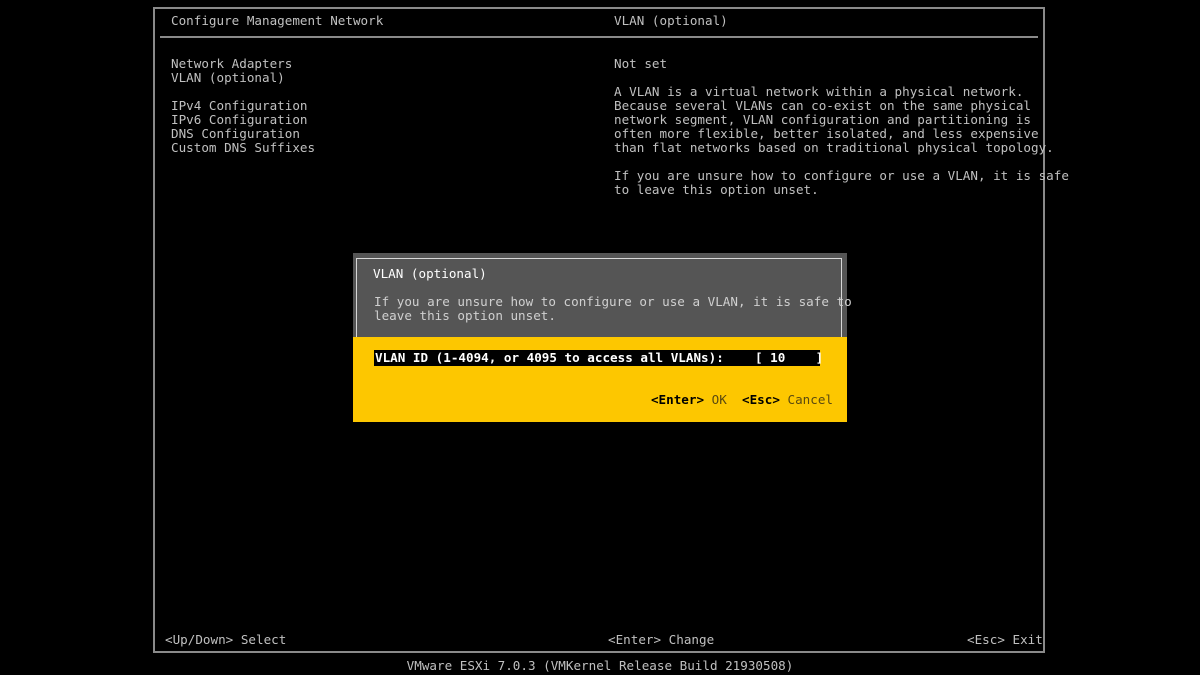 This screenshot has width=1200, height=675. I want to click on cancel-button: <Esc> Cancel, so click(787, 399).